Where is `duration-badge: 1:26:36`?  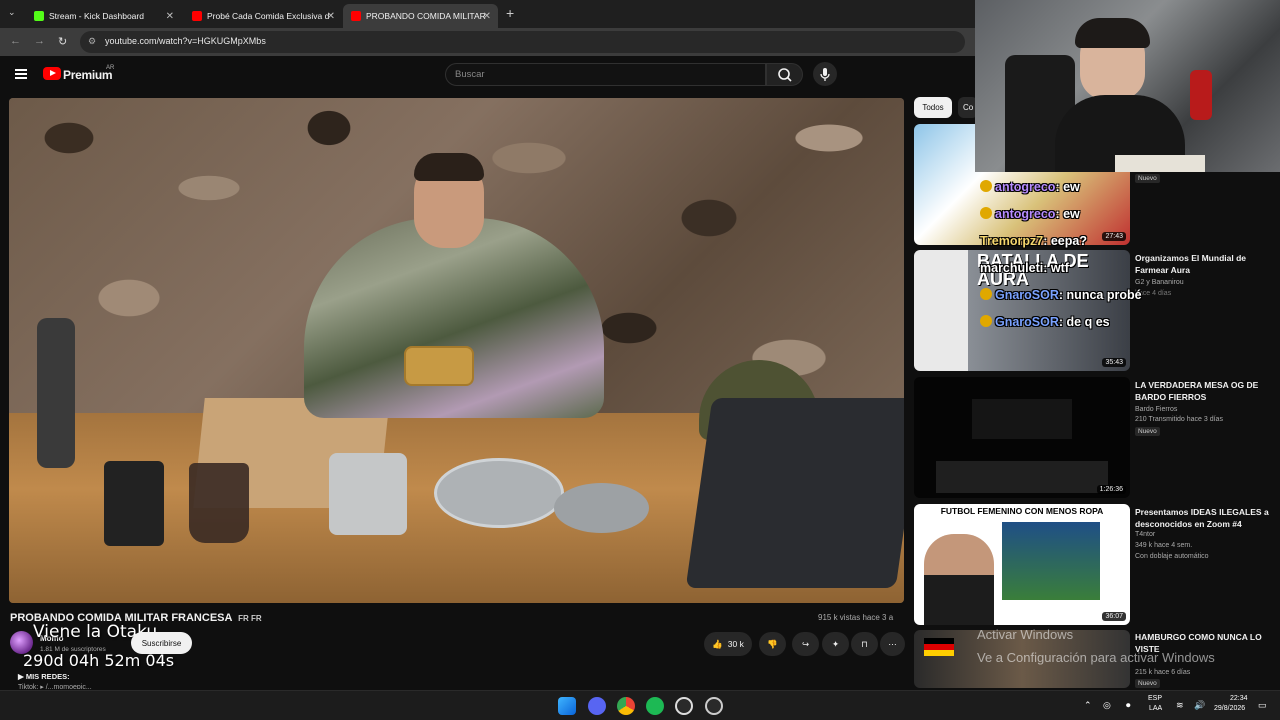
duration-badge: 1:26:36 is located at coordinates (1111, 489).